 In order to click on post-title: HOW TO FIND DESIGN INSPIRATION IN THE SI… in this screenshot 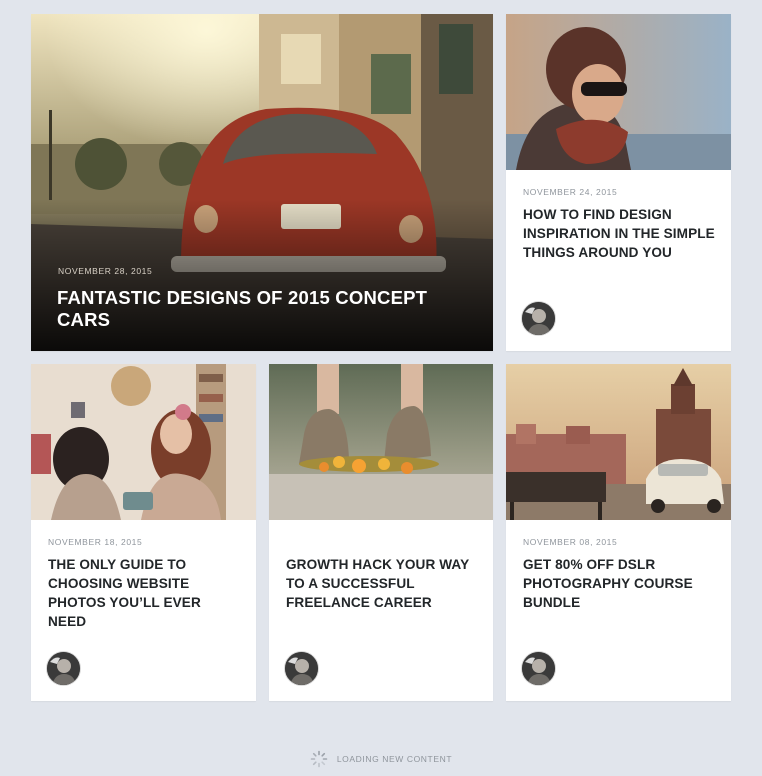, I will do `click(620, 233)`.